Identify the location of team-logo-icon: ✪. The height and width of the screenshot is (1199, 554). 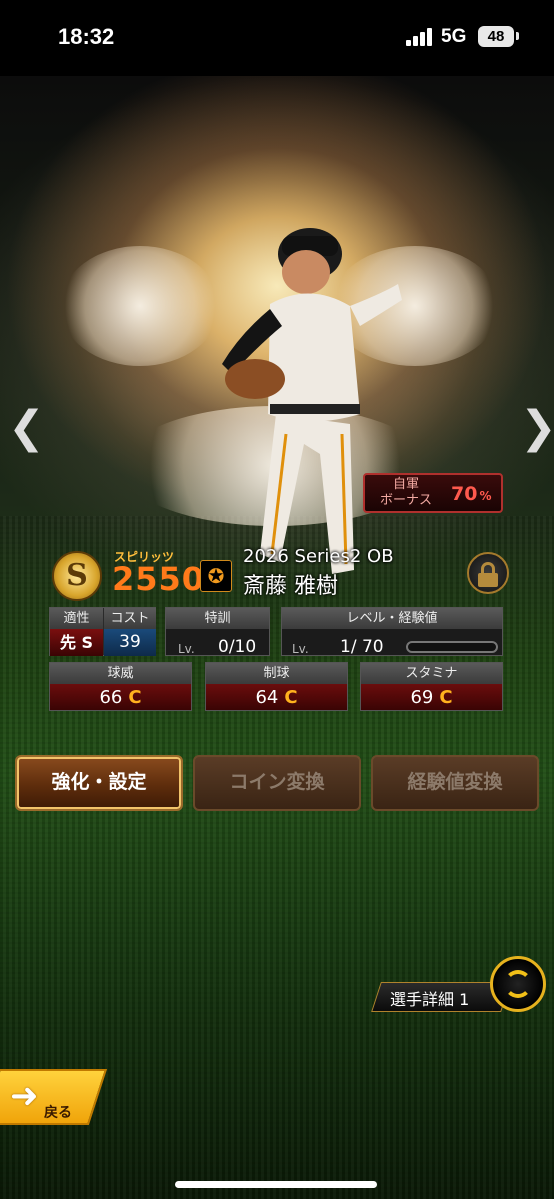
(216, 576).